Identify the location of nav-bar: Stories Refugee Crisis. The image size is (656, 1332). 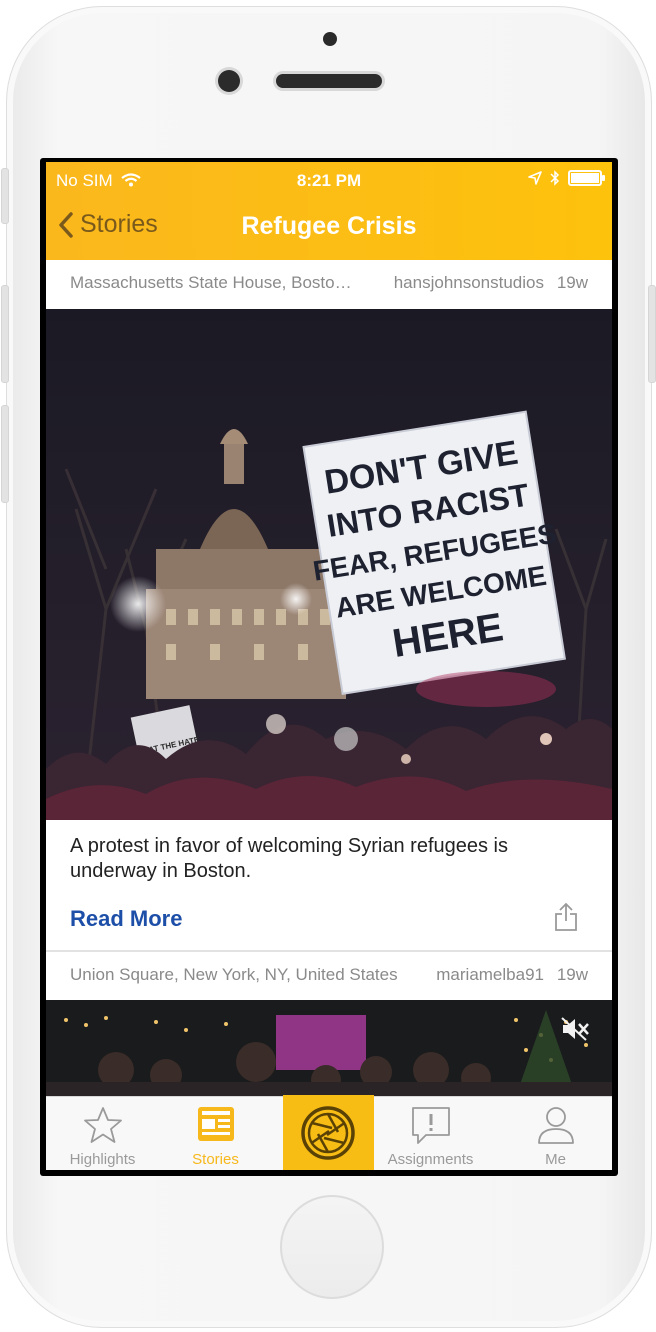
(329, 227).